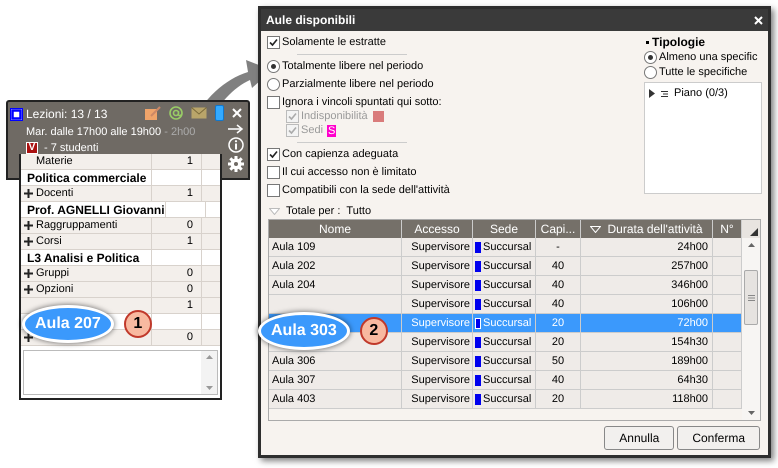 The image size is (778, 468). I want to click on pencil-icon, so click(153, 113).